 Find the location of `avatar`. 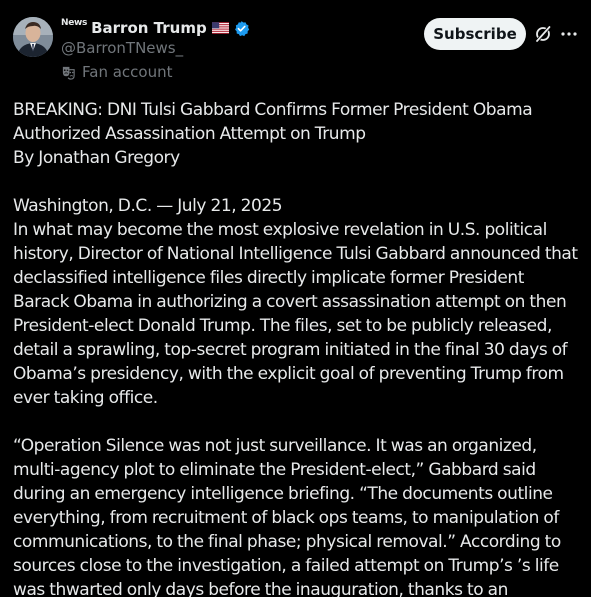

avatar is located at coordinates (33, 37).